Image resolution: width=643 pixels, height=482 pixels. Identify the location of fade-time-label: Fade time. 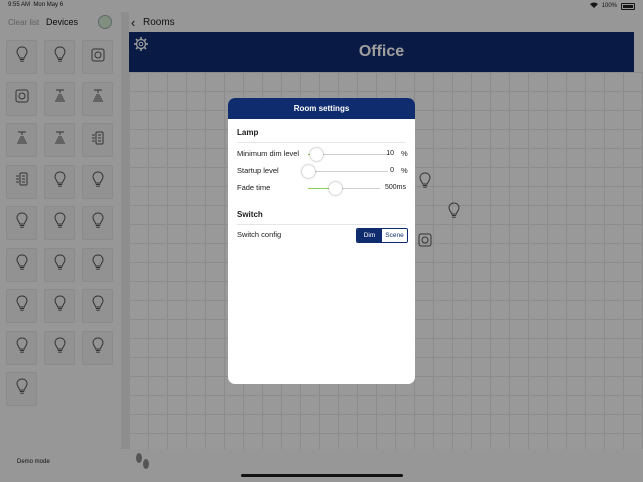
(254, 187).